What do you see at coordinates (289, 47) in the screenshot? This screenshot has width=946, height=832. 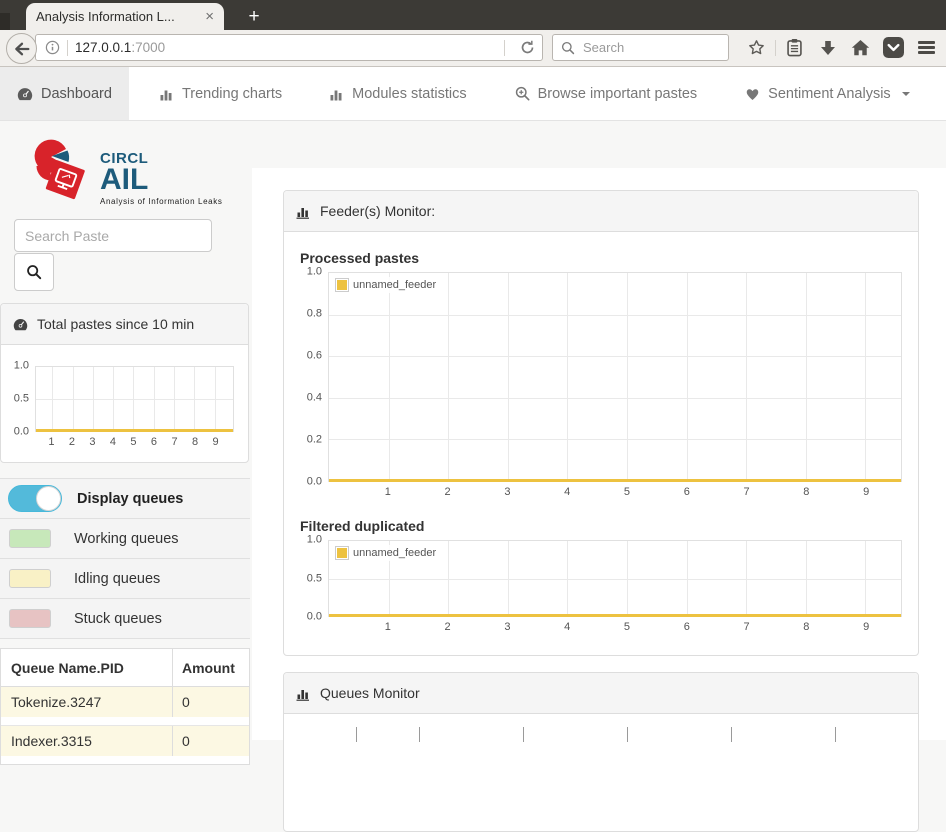 I see `url-bar: 127.0.0.1:7000` at bounding box center [289, 47].